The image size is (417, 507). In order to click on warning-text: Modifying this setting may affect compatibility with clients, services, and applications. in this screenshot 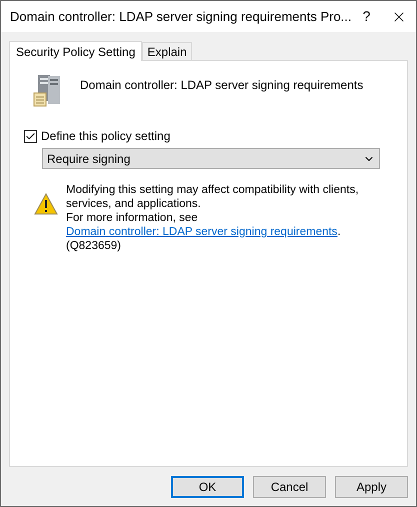, I will do `click(213, 197)`.